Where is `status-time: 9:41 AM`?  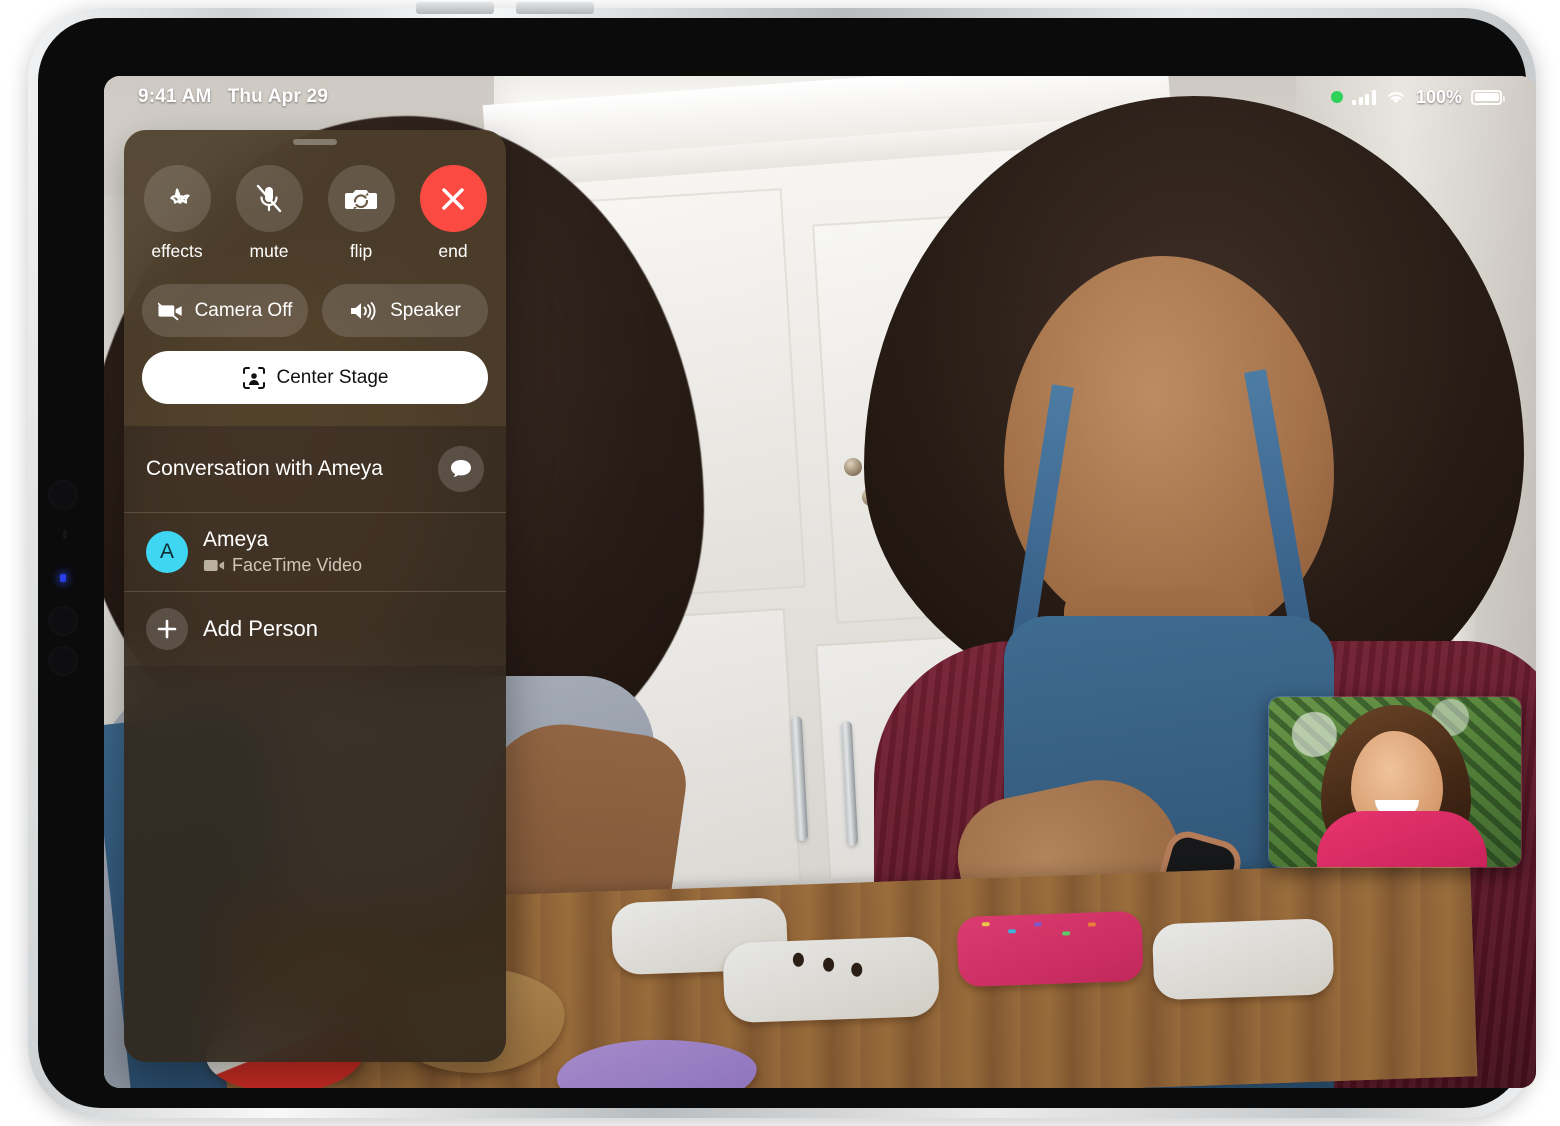 status-time: 9:41 AM is located at coordinates (175, 96).